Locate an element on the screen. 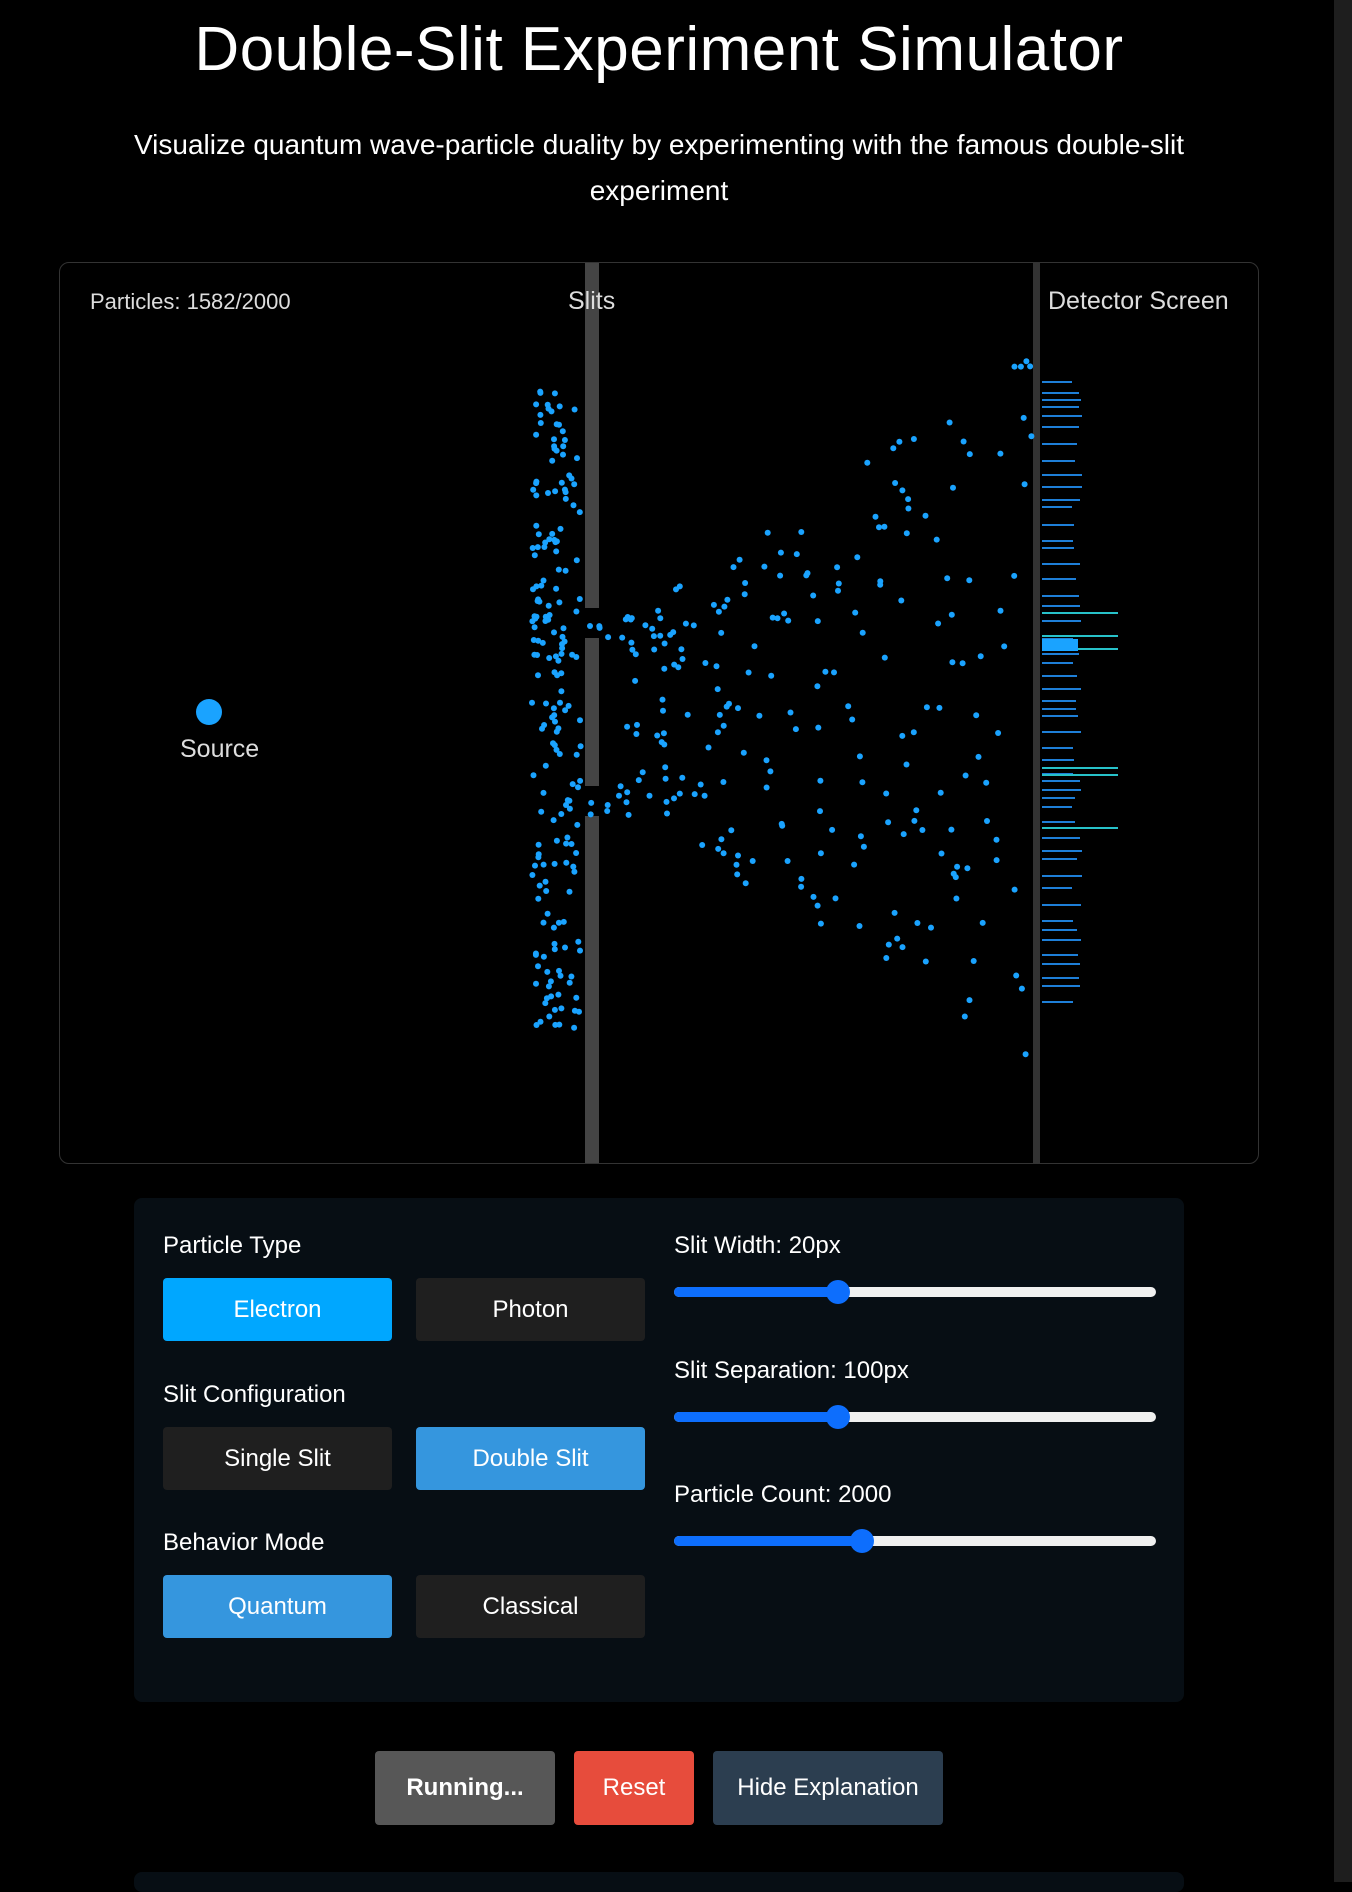 The image size is (1352, 1892). classical-button: Classical is located at coordinates (530, 1606).